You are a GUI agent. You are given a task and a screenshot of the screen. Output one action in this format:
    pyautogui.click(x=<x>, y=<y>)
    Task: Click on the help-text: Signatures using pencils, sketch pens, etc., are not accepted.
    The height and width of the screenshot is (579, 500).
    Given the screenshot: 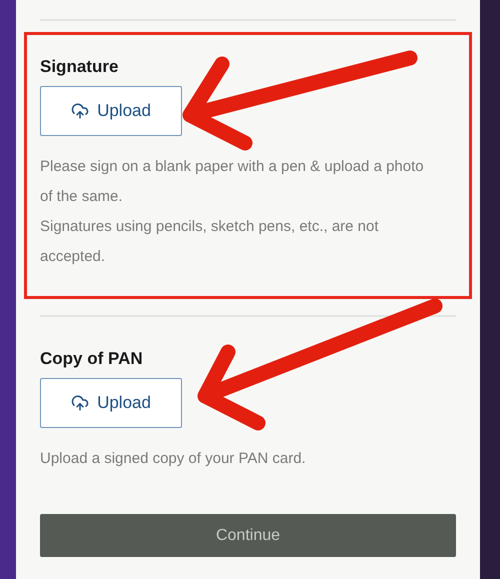 What is the action you would take?
    pyautogui.click(x=210, y=242)
    